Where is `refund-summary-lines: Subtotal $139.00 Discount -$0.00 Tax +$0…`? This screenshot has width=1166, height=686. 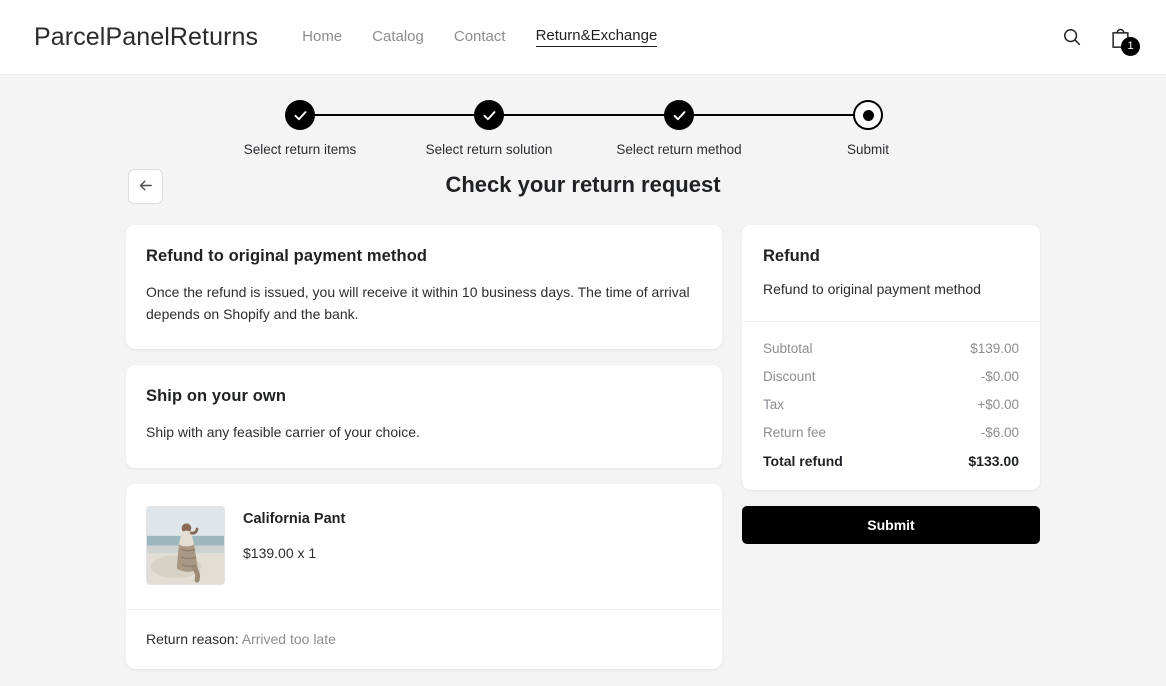 refund-summary-lines: Subtotal $139.00 Discount -$0.00 Tax +$0… is located at coordinates (891, 406).